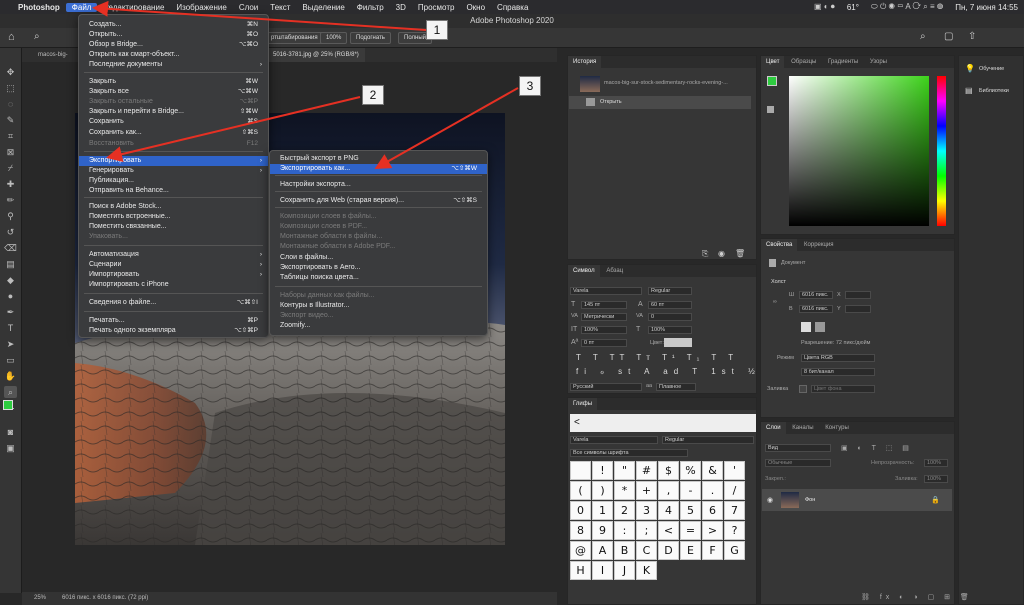 This screenshot has height=605, width=1024. What do you see at coordinates (373, 95) in the screenshot?
I see `callout-2: 2` at bounding box center [373, 95].